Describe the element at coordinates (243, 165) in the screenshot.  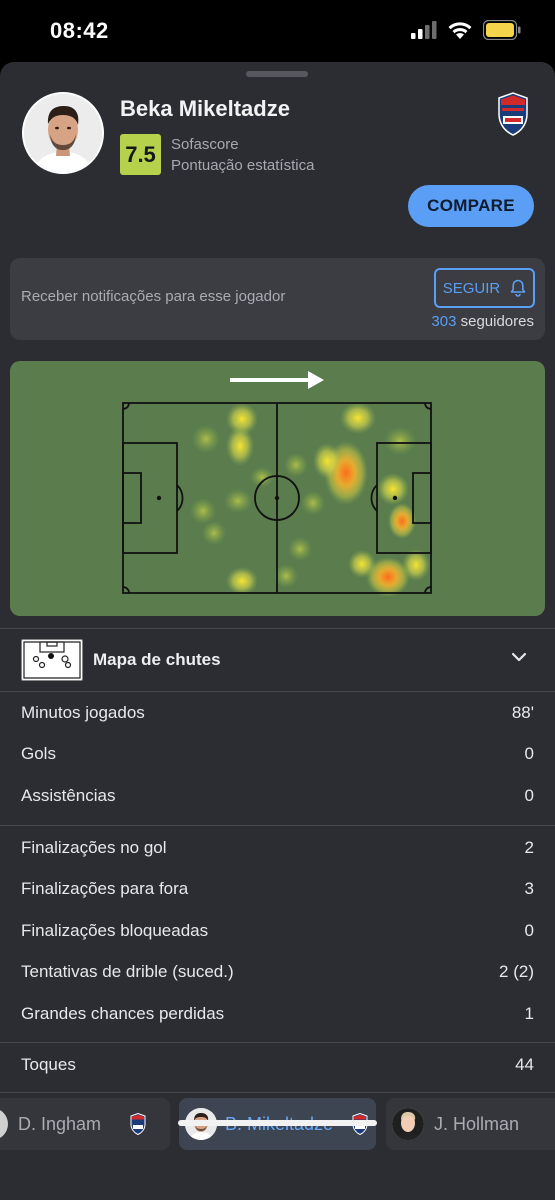
I see `rating-subtitle: Pontuação estatística` at that location.